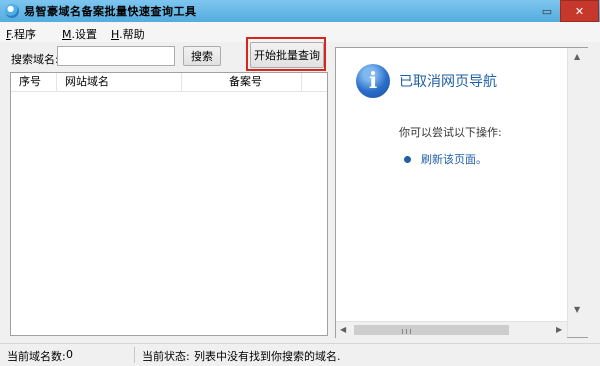  I want to click on title-bar: 易智豪域名备案批量快速查询工具 ▭ ✕, so click(300, 11).